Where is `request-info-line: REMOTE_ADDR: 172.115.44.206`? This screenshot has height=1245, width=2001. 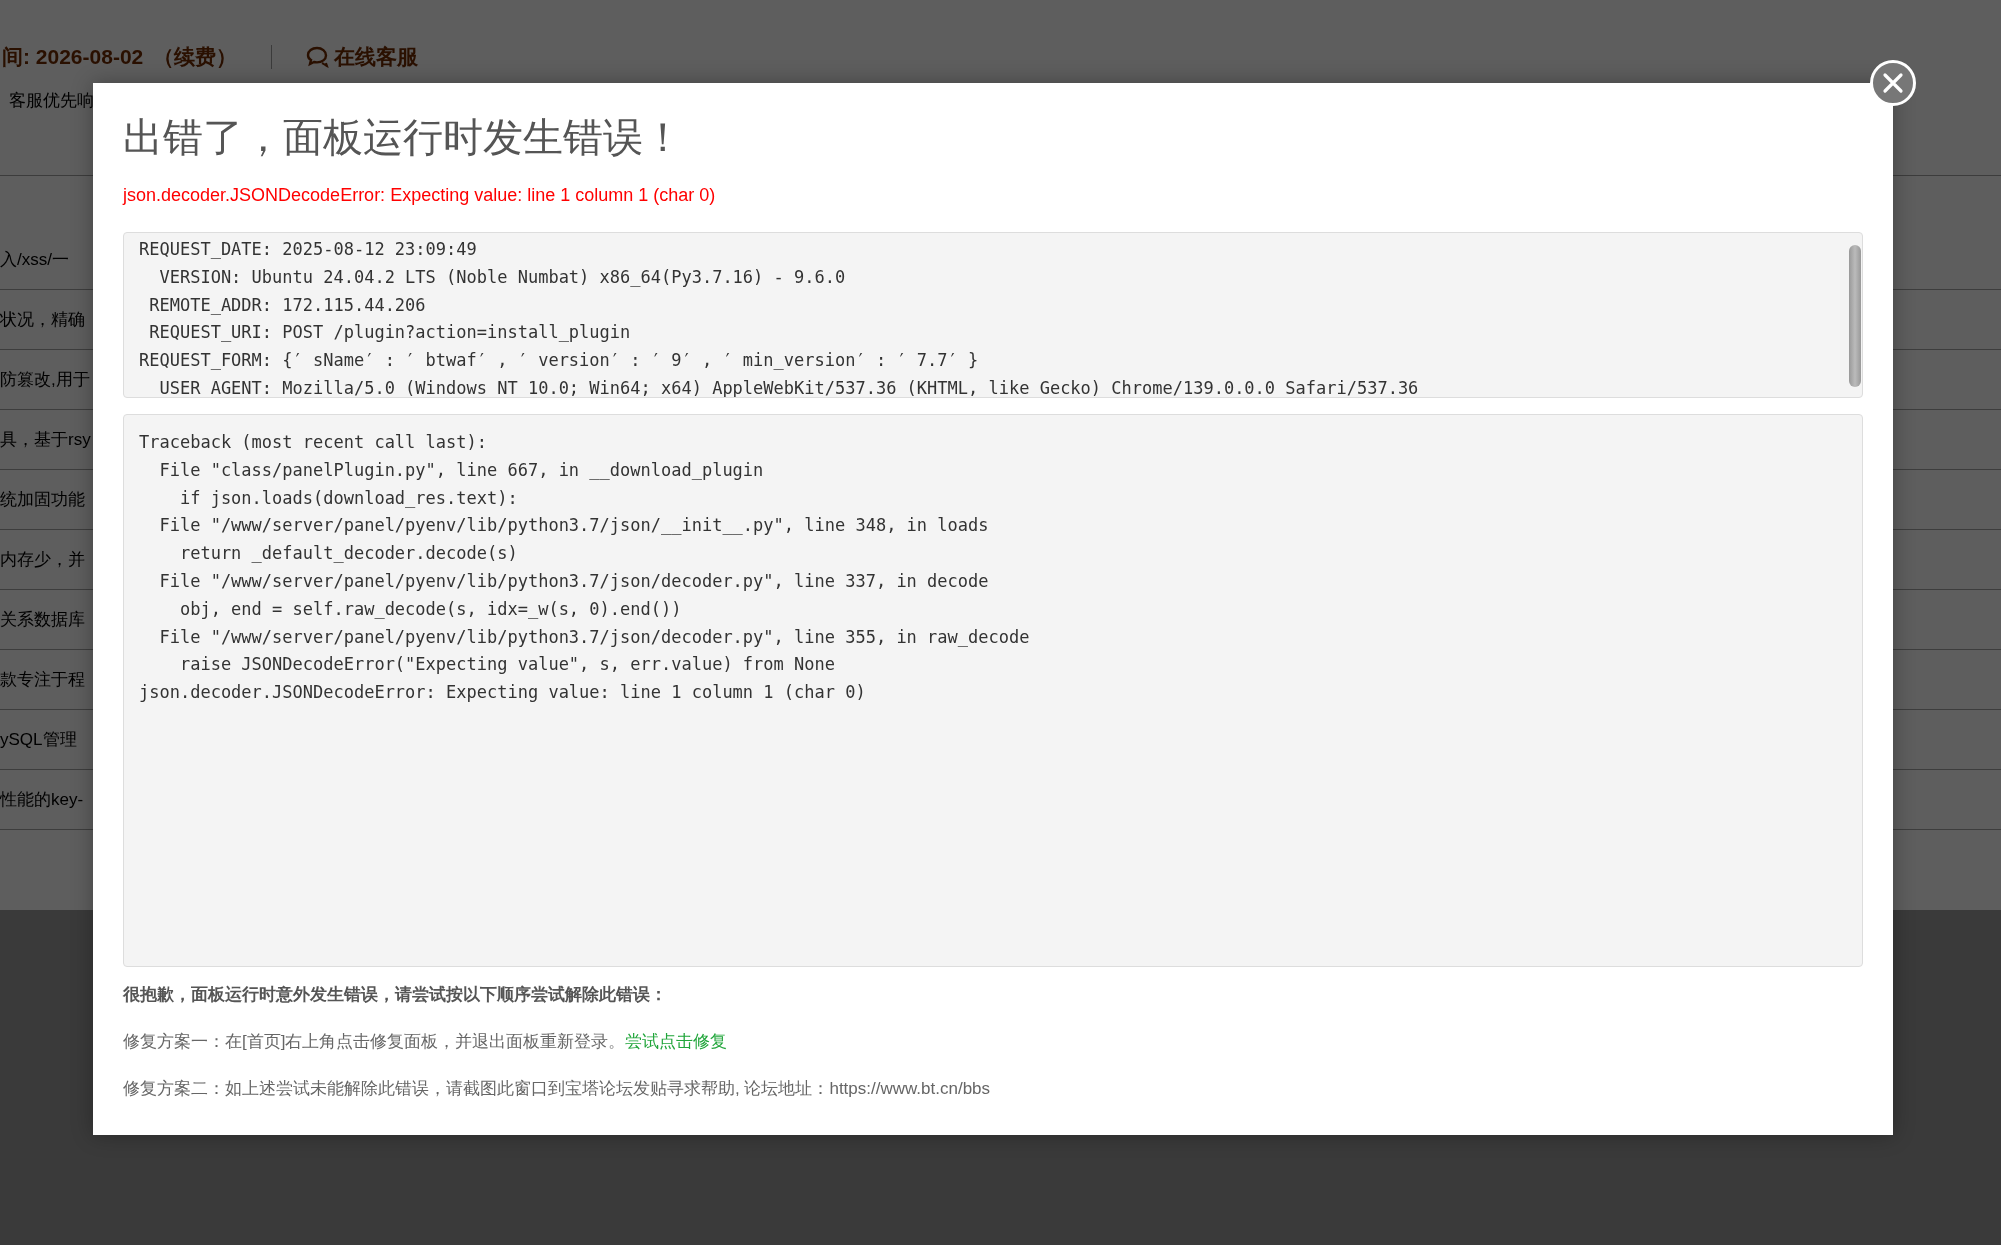 request-info-line: REMOTE_ADDR: 172.115.44.206 is located at coordinates (287, 305).